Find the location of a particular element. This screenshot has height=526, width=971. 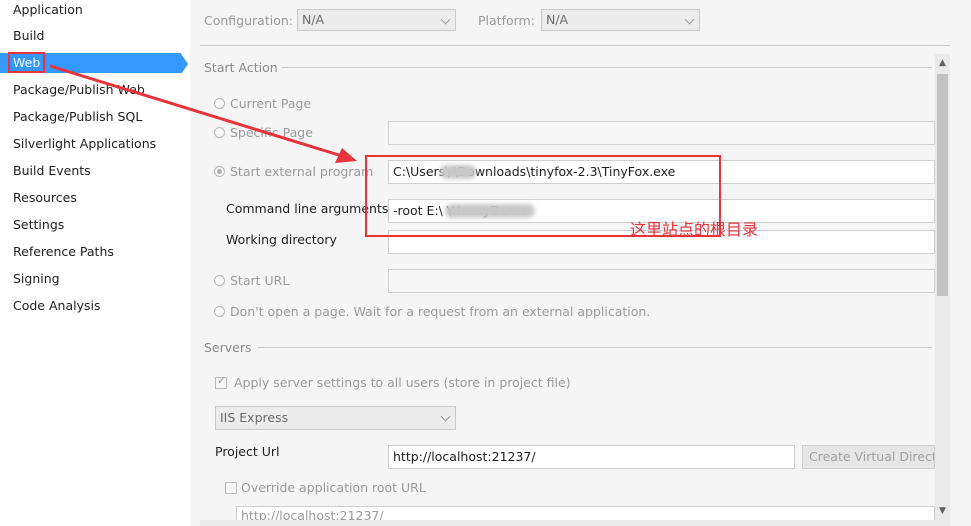

nav-item-silverlight-applications: Silverlight Applications is located at coordinates (84, 144).